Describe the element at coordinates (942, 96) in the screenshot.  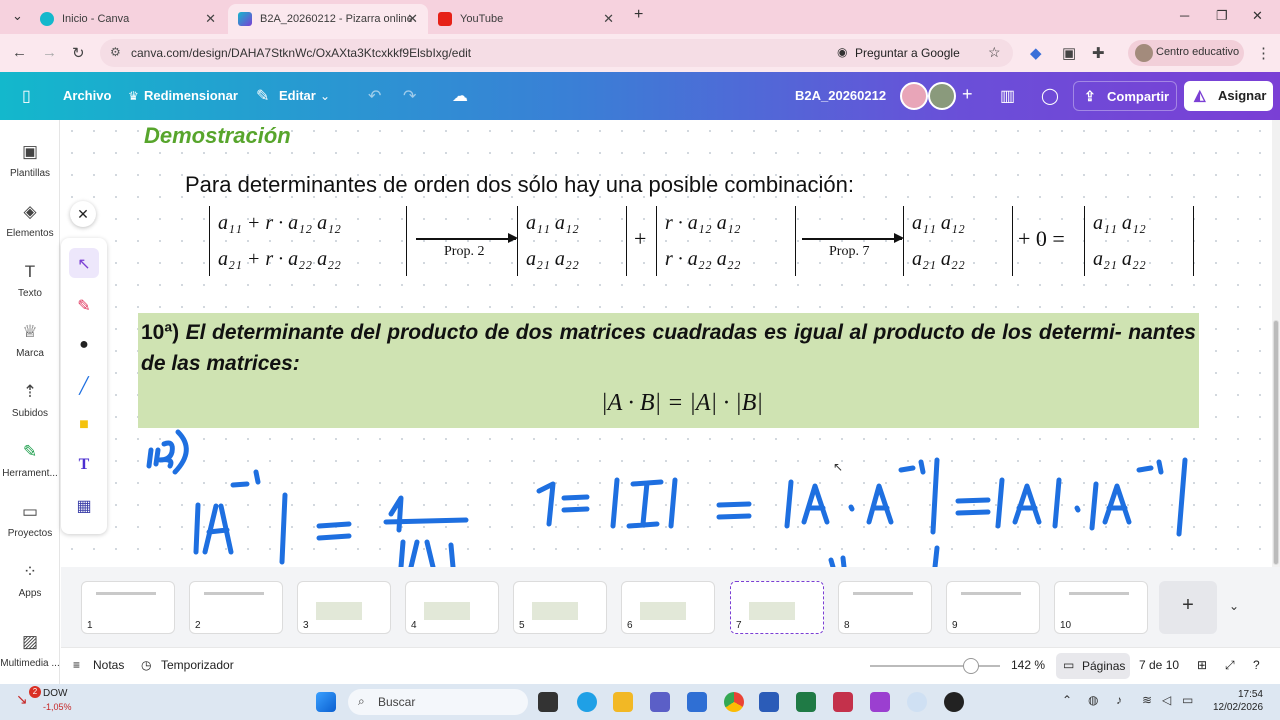
I see `avatar` at that location.